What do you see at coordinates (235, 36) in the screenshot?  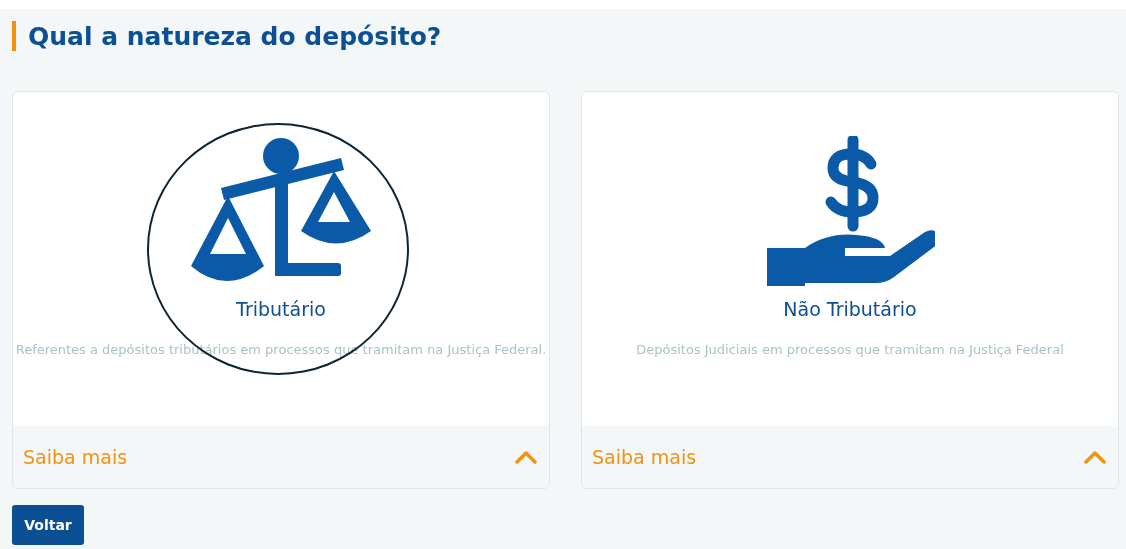 I see `page-heading: Qual a natureza do depósito?` at bounding box center [235, 36].